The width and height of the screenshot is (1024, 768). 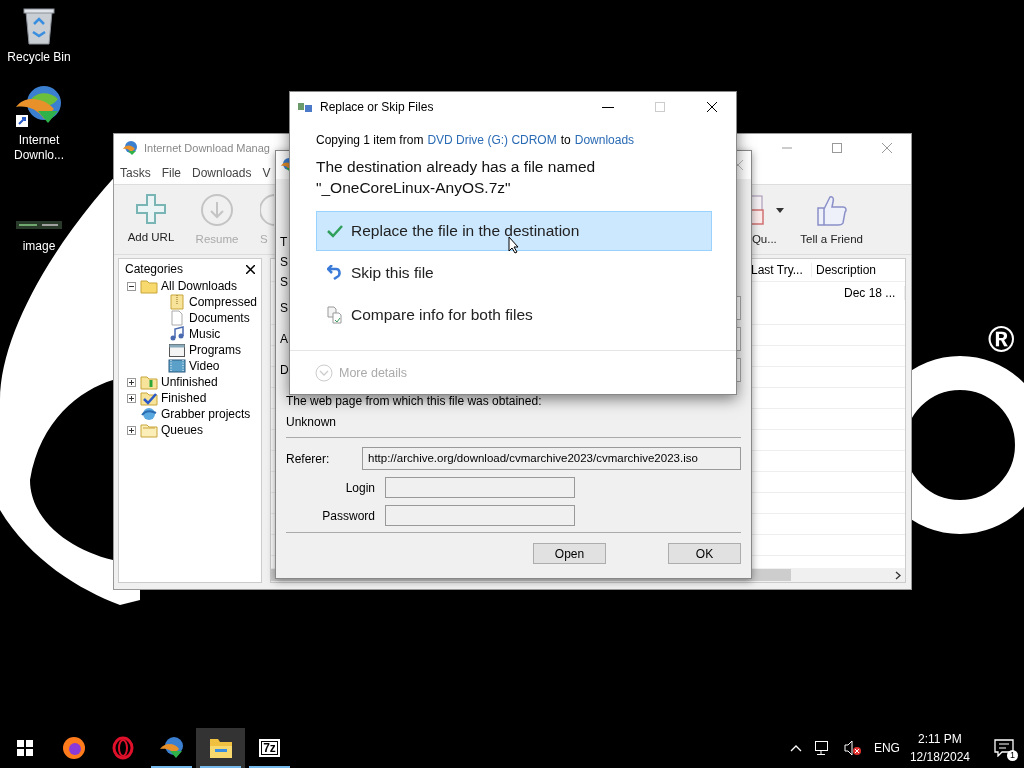 What do you see at coordinates (154, 269) in the screenshot?
I see `panel-title: Categories` at bounding box center [154, 269].